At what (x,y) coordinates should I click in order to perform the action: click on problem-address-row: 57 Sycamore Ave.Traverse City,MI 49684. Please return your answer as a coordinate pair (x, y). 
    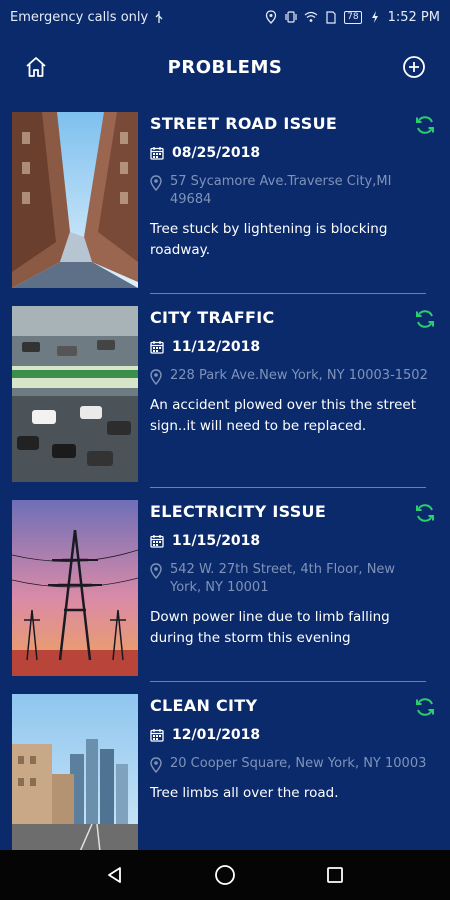
    Looking at the image, I should click on (289, 191).